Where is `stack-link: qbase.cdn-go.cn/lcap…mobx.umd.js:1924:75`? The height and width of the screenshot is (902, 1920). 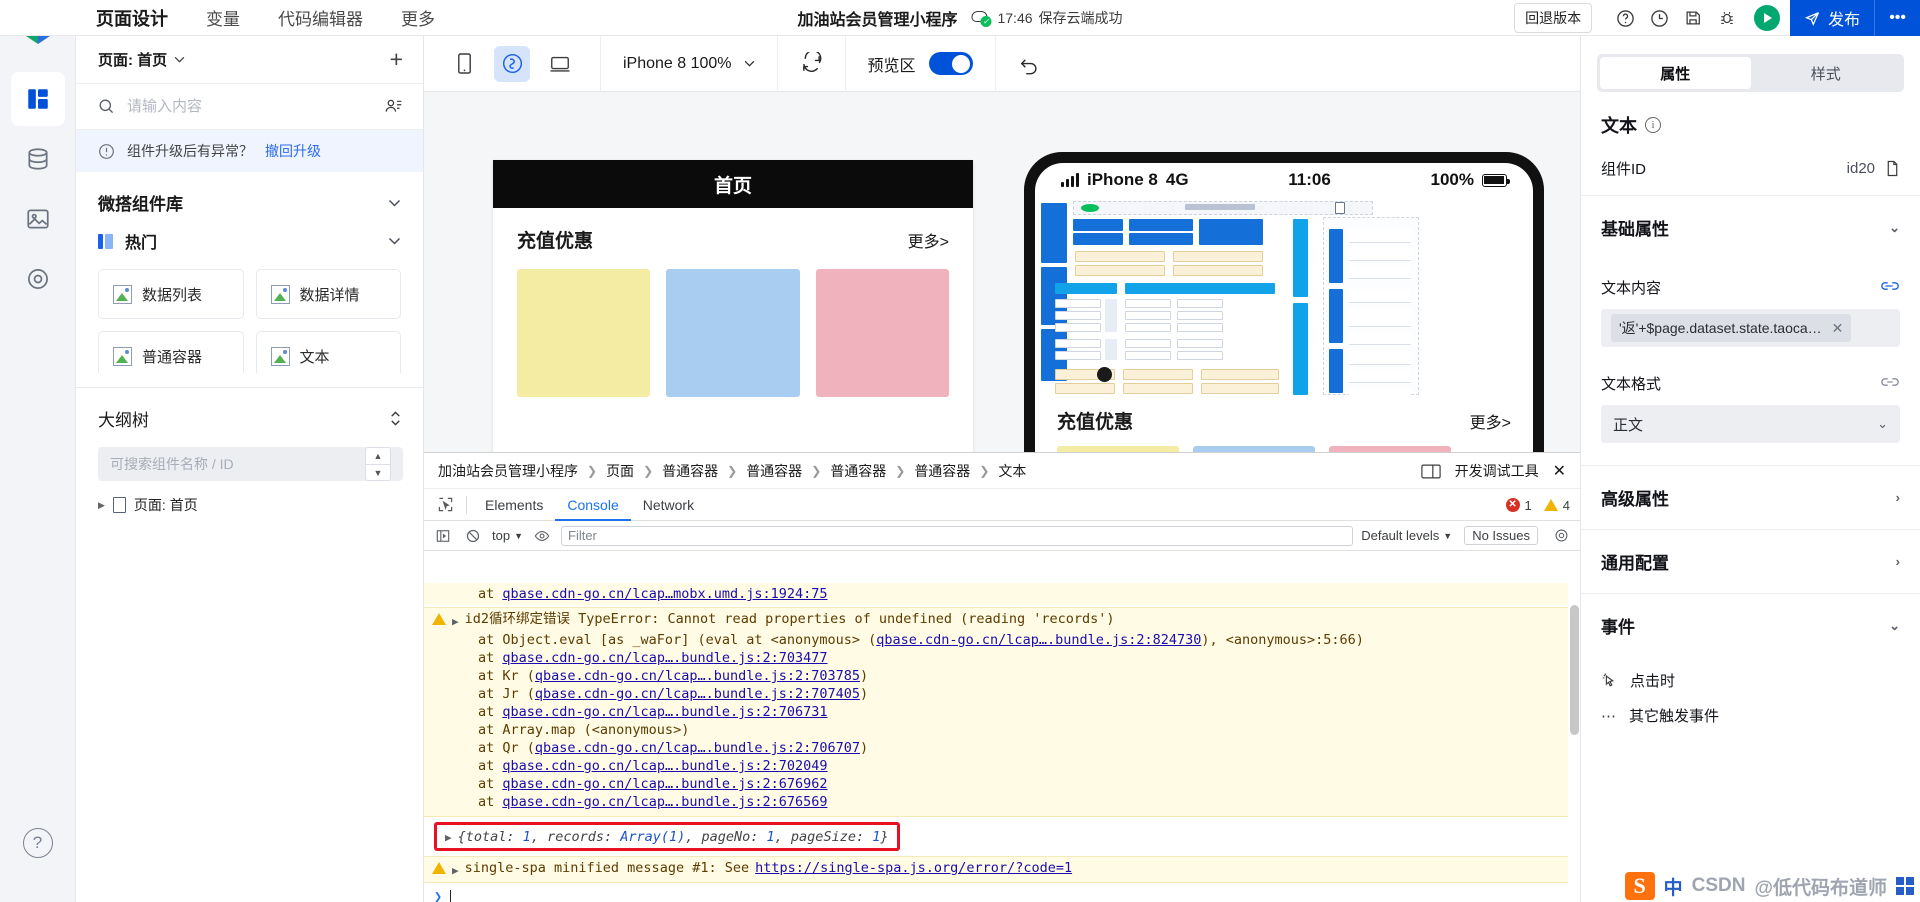
stack-link: qbase.cdn-go.cn/lcap…mobx.umd.js:1924:75 is located at coordinates (664, 594).